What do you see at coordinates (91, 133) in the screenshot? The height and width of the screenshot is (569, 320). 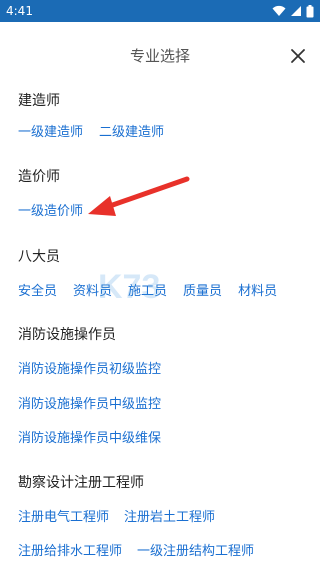 I see `option-row: 一级建造师 二级建造师` at bounding box center [91, 133].